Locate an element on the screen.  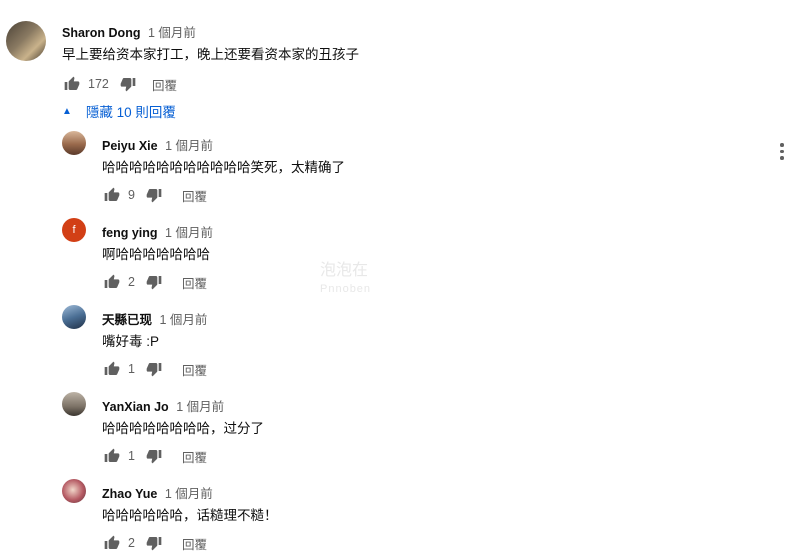
hide-replies-toggle: ▲ 隱藏 10 則回覆 is located at coordinates (119, 111).